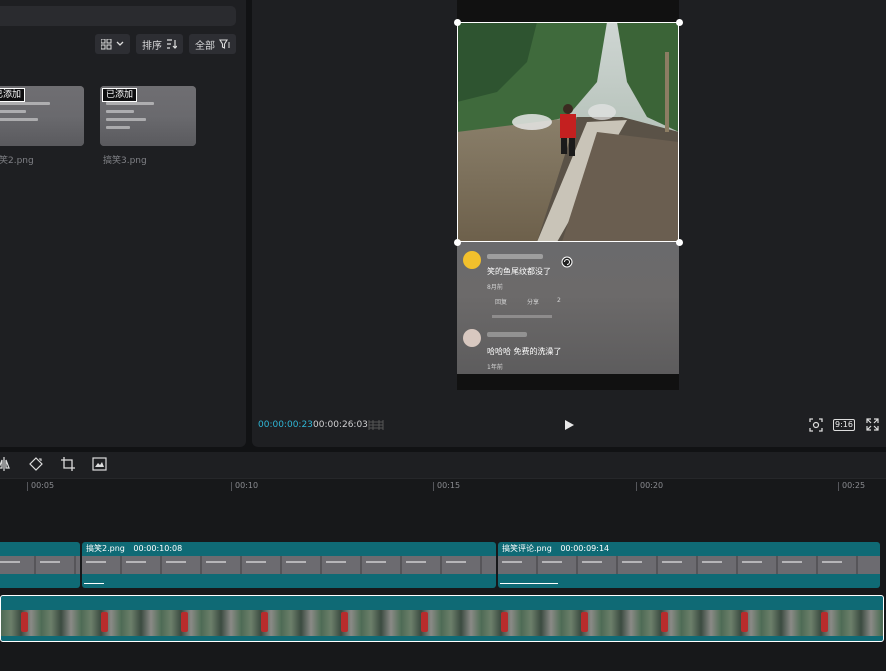 The height and width of the screenshot is (671, 886). I want to click on timeline-clip: 搞笑2.png 00:00:10:08, so click(289, 565).